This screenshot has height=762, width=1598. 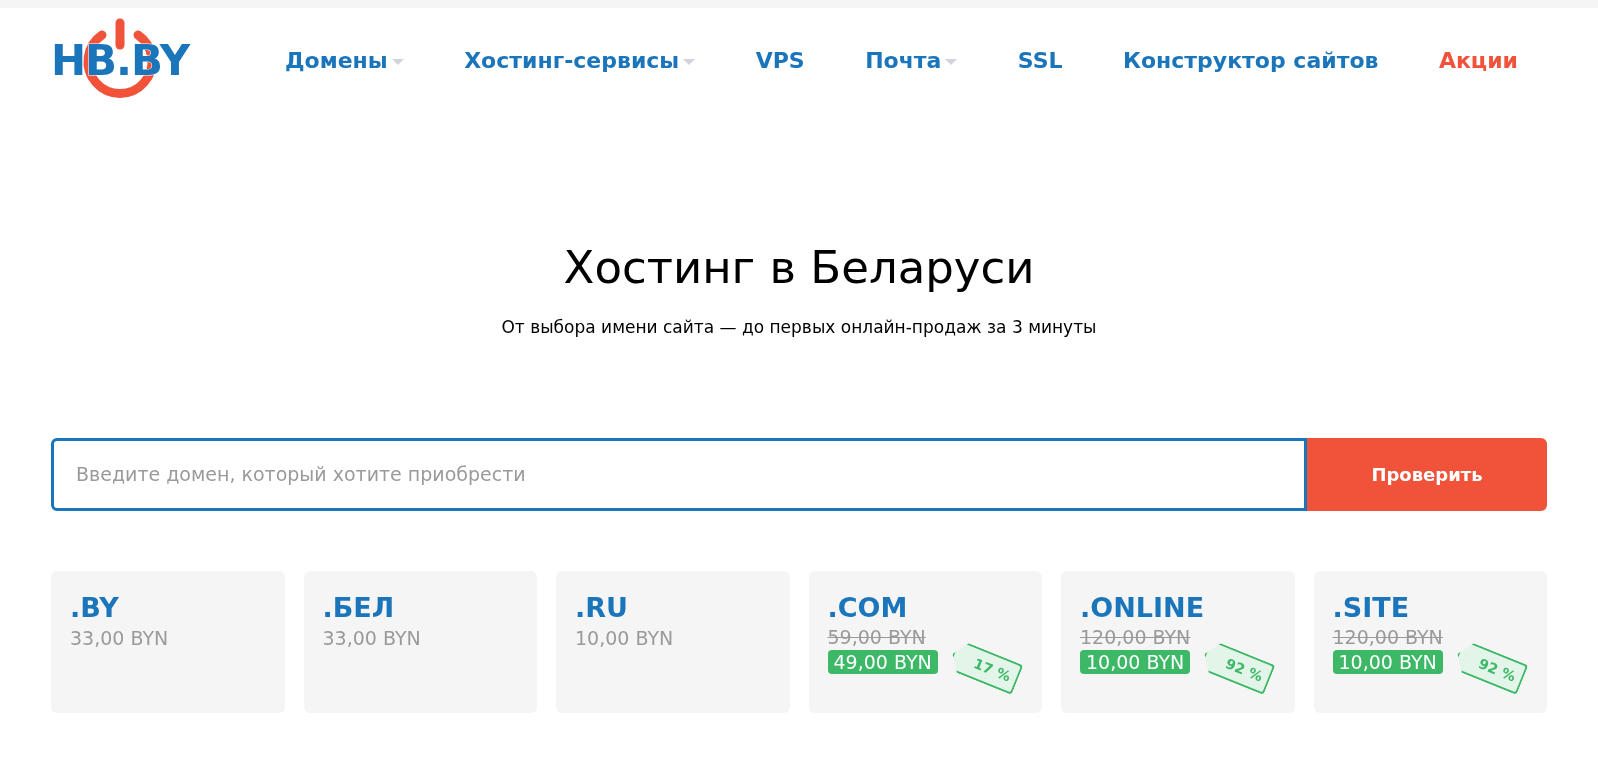 What do you see at coordinates (882, 661) in the screenshot?
I see `sale-price: 49,00 BYN` at bounding box center [882, 661].